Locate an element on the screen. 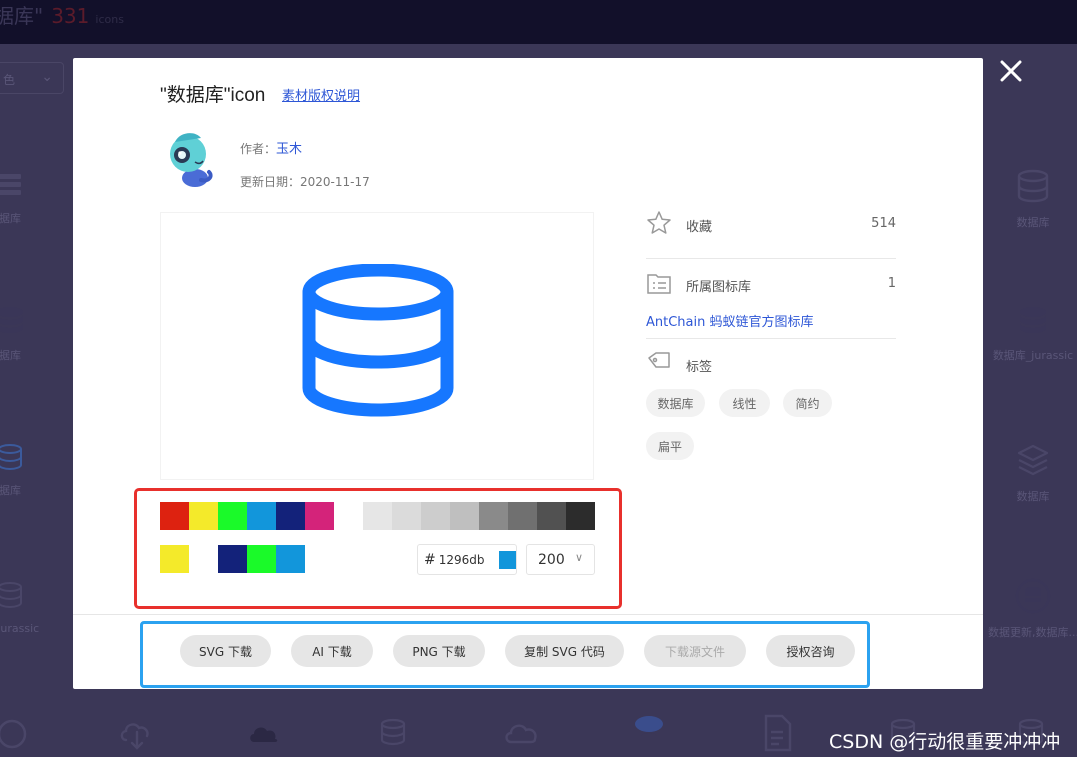 The width and height of the screenshot is (1077, 757). database-list-icon is located at coordinates (10, 184).